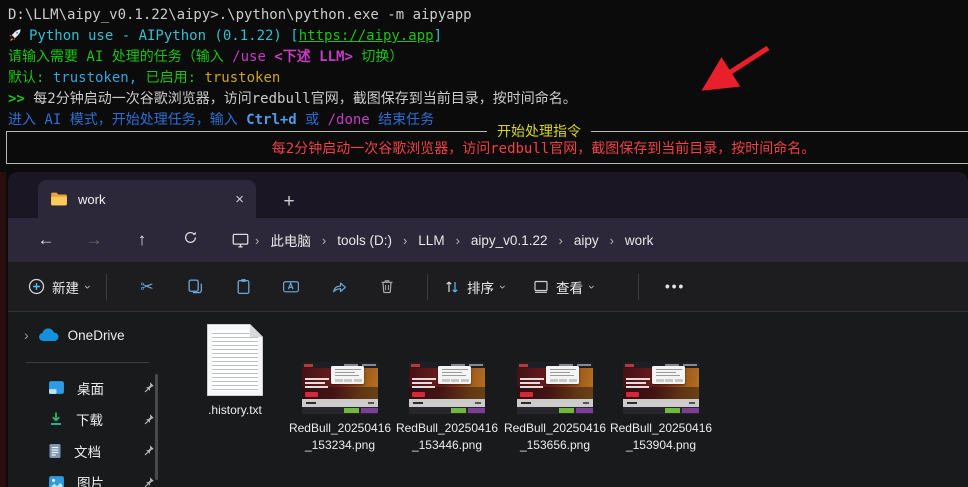  What do you see at coordinates (675, 286) in the screenshot?
I see `more-options-button: •••` at bounding box center [675, 286].